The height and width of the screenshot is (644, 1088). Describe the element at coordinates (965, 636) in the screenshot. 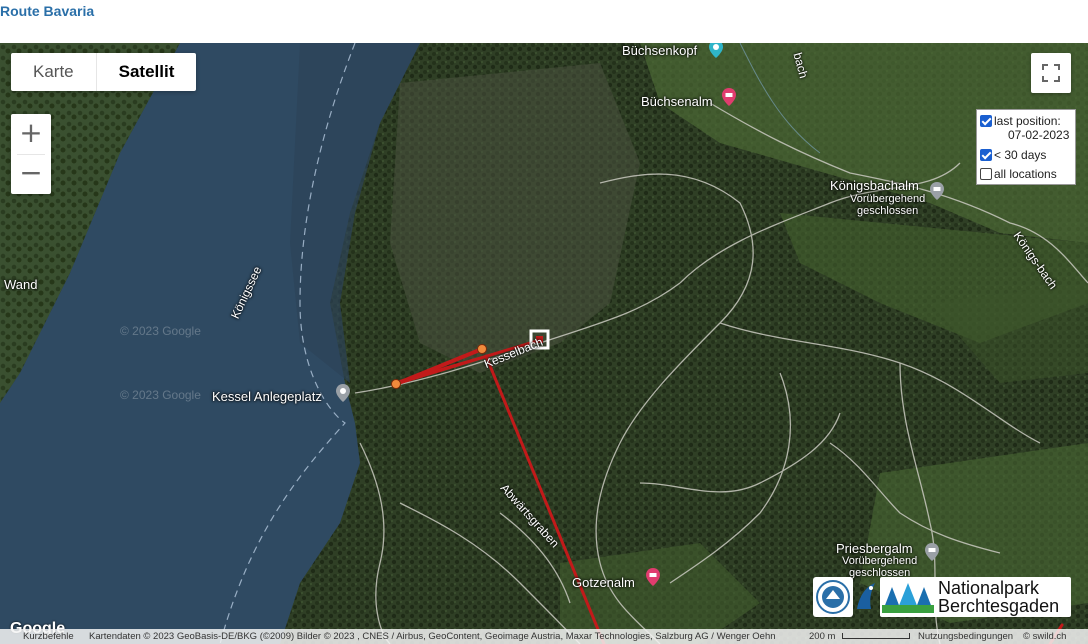

I see `terms-link: Nutzungsbedingungen` at that location.